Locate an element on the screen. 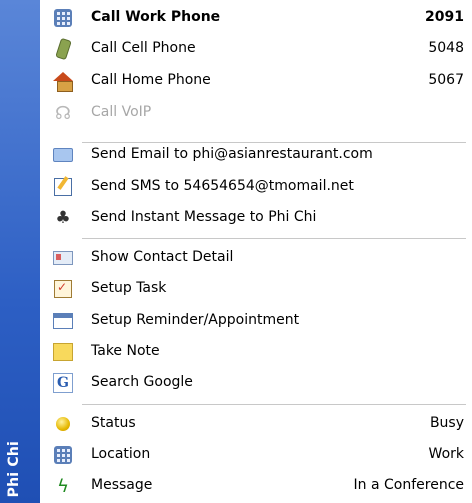 This screenshot has height=503, width=472. menu-item-search-google: G Search Google is located at coordinates (256, 383).